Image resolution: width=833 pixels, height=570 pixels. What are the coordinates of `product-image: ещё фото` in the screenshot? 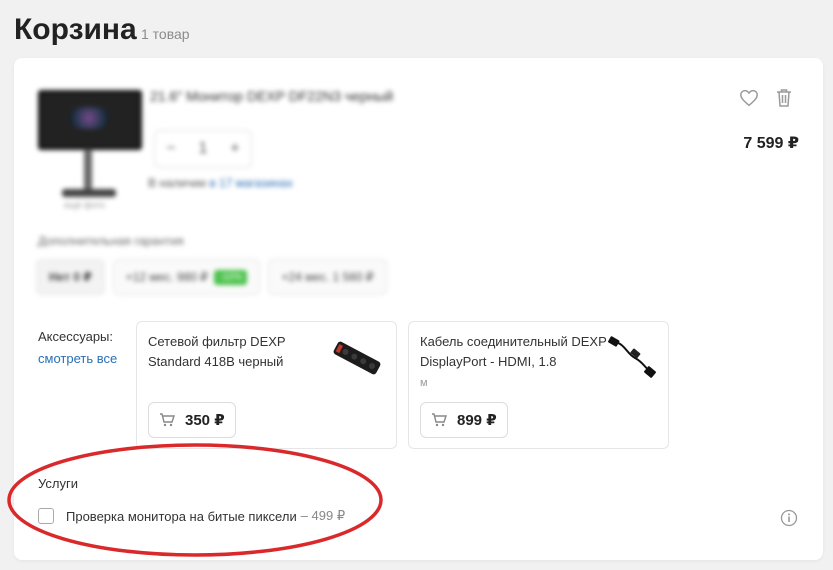 It's located at (89, 148).